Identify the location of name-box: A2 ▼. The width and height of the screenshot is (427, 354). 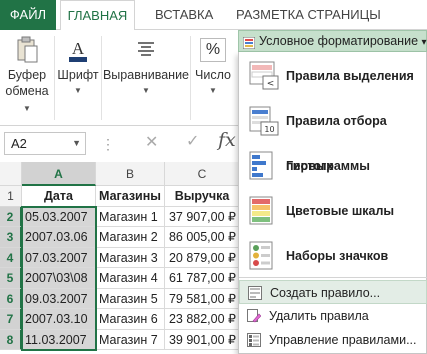
(45, 143).